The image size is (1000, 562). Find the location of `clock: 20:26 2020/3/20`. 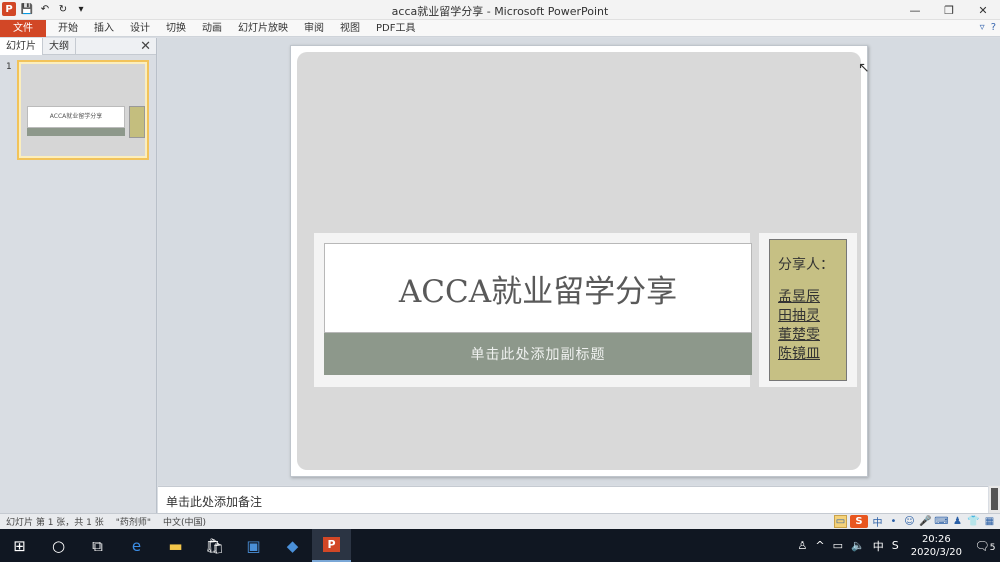

clock: 20:26 2020/3/20 is located at coordinates (936, 546).